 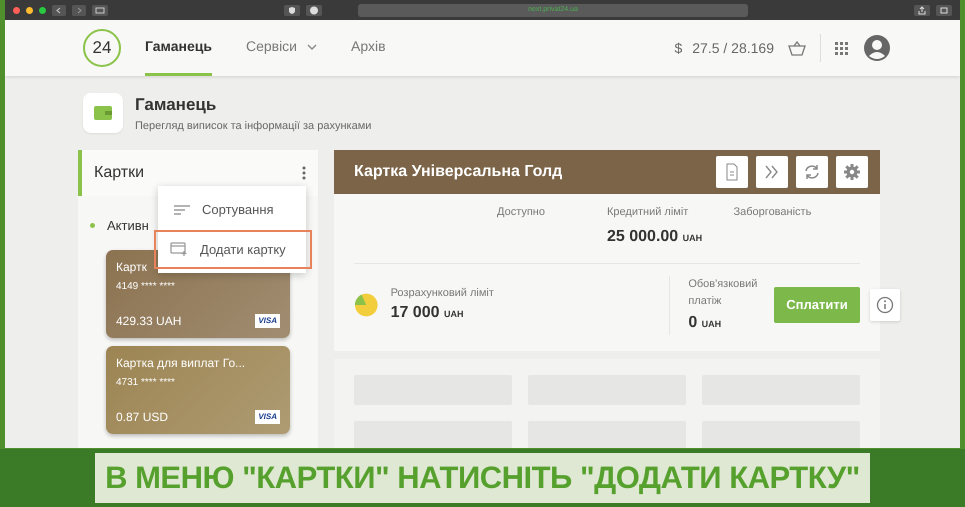 I want to click on card-balance: 429.33 UAH, so click(x=149, y=321).